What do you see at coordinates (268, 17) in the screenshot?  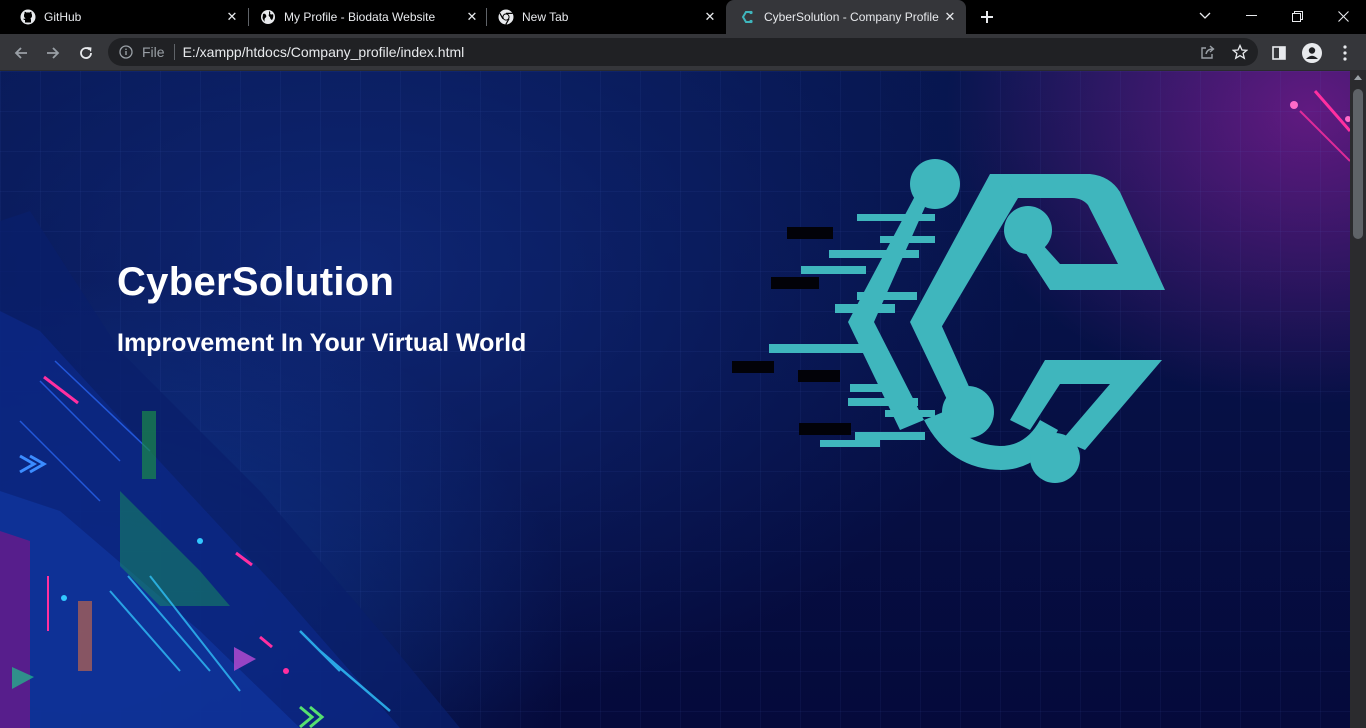 I see `globe-icon` at bounding box center [268, 17].